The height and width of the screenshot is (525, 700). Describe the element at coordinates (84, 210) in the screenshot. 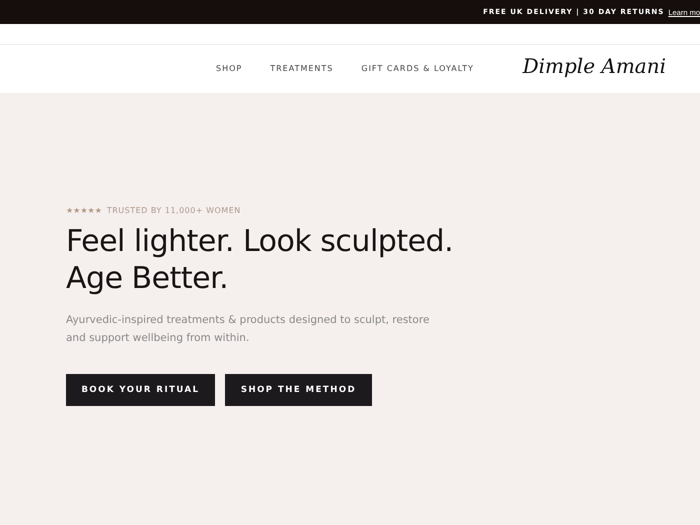

I see `star-rating: ★★★★★` at that location.